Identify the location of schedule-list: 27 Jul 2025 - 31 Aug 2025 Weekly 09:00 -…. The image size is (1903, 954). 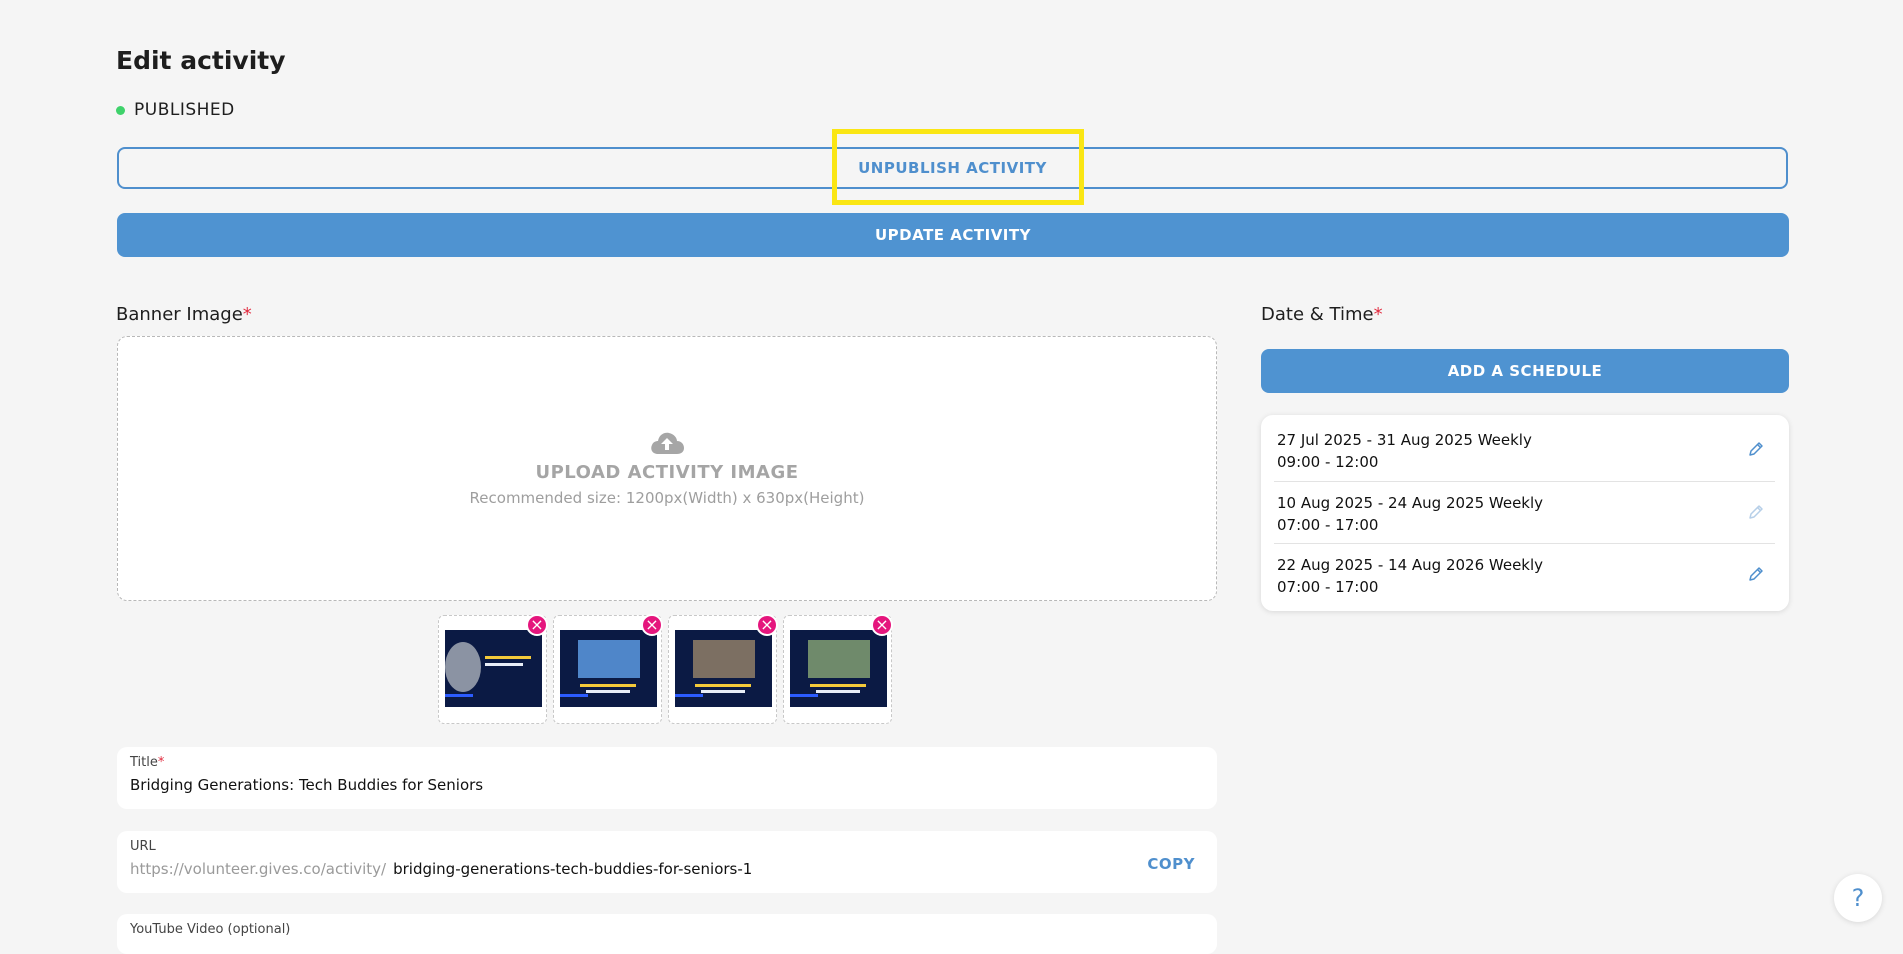
(1525, 513).